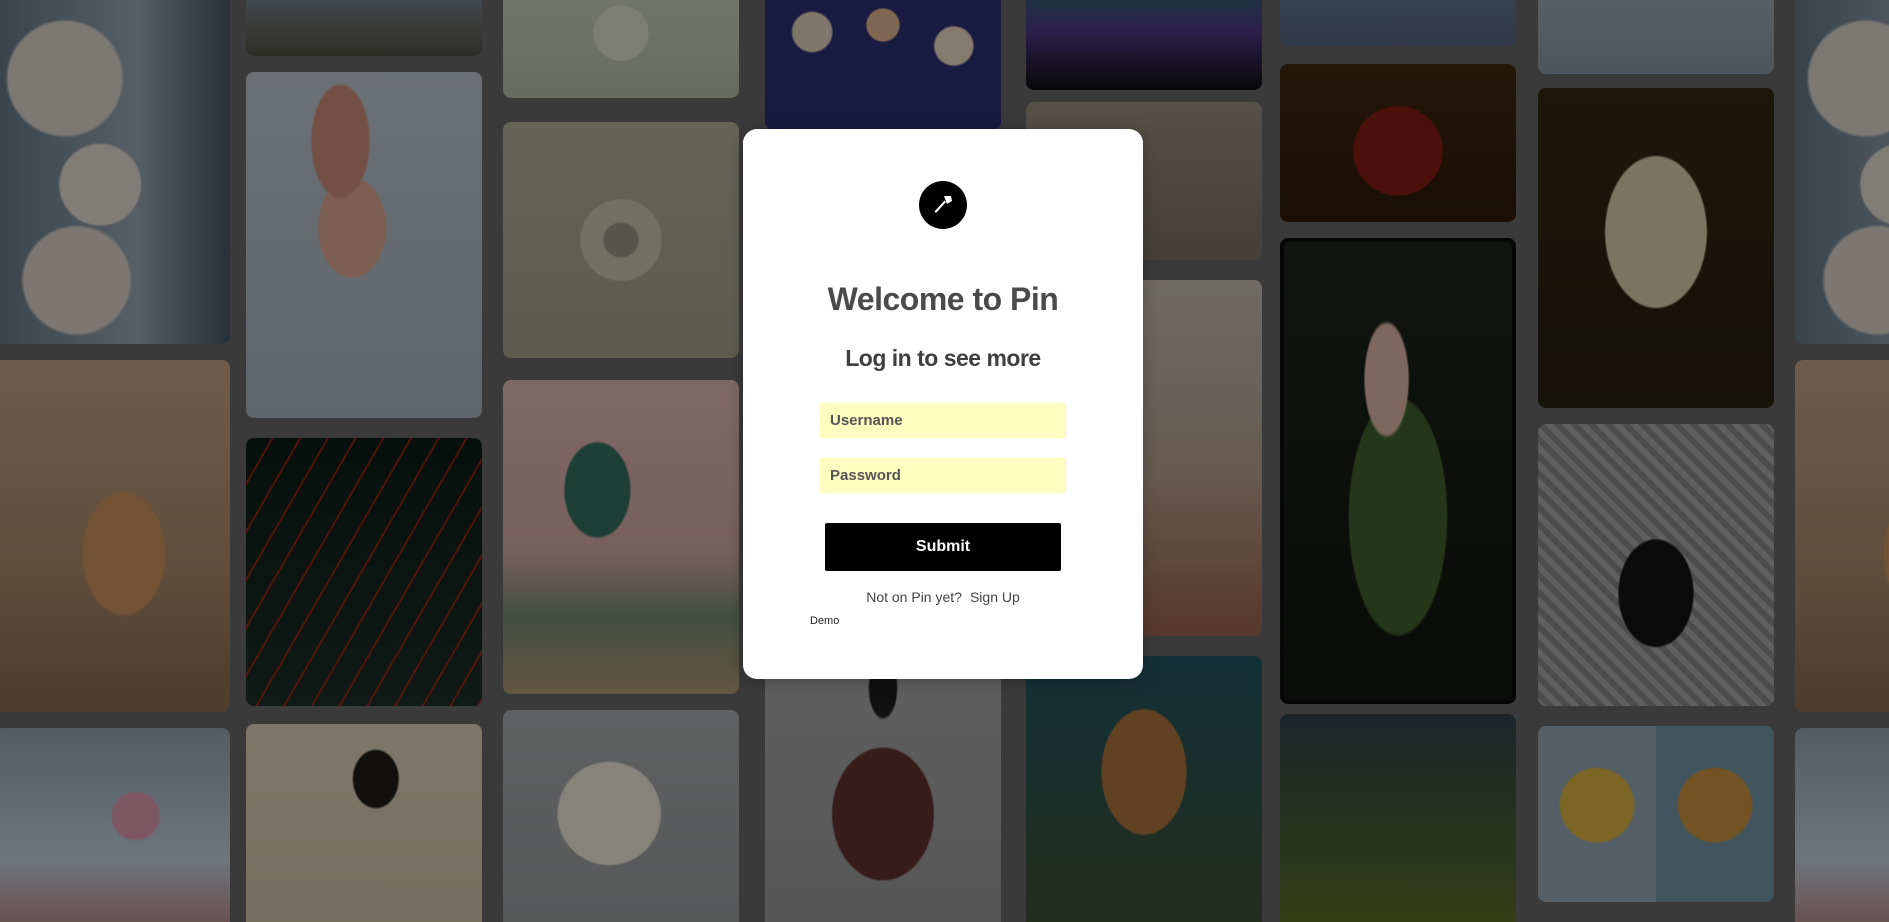 This screenshot has width=1889, height=922. I want to click on password-input, so click(943, 475).